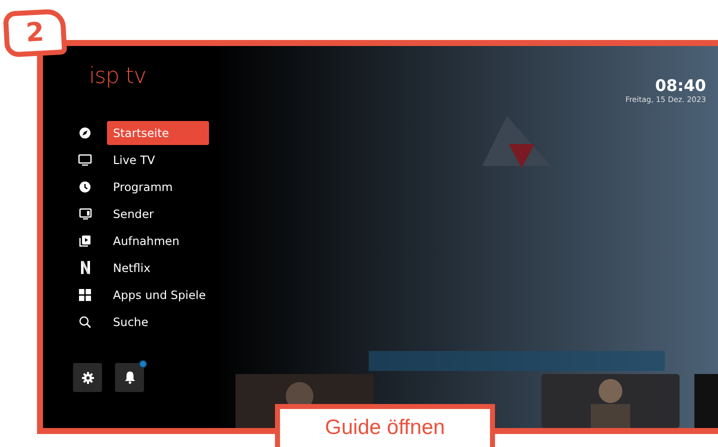 This screenshot has height=447, width=718. What do you see at coordinates (85, 240) in the screenshot?
I see `recordings-icon` at bounding box center [85, 240].